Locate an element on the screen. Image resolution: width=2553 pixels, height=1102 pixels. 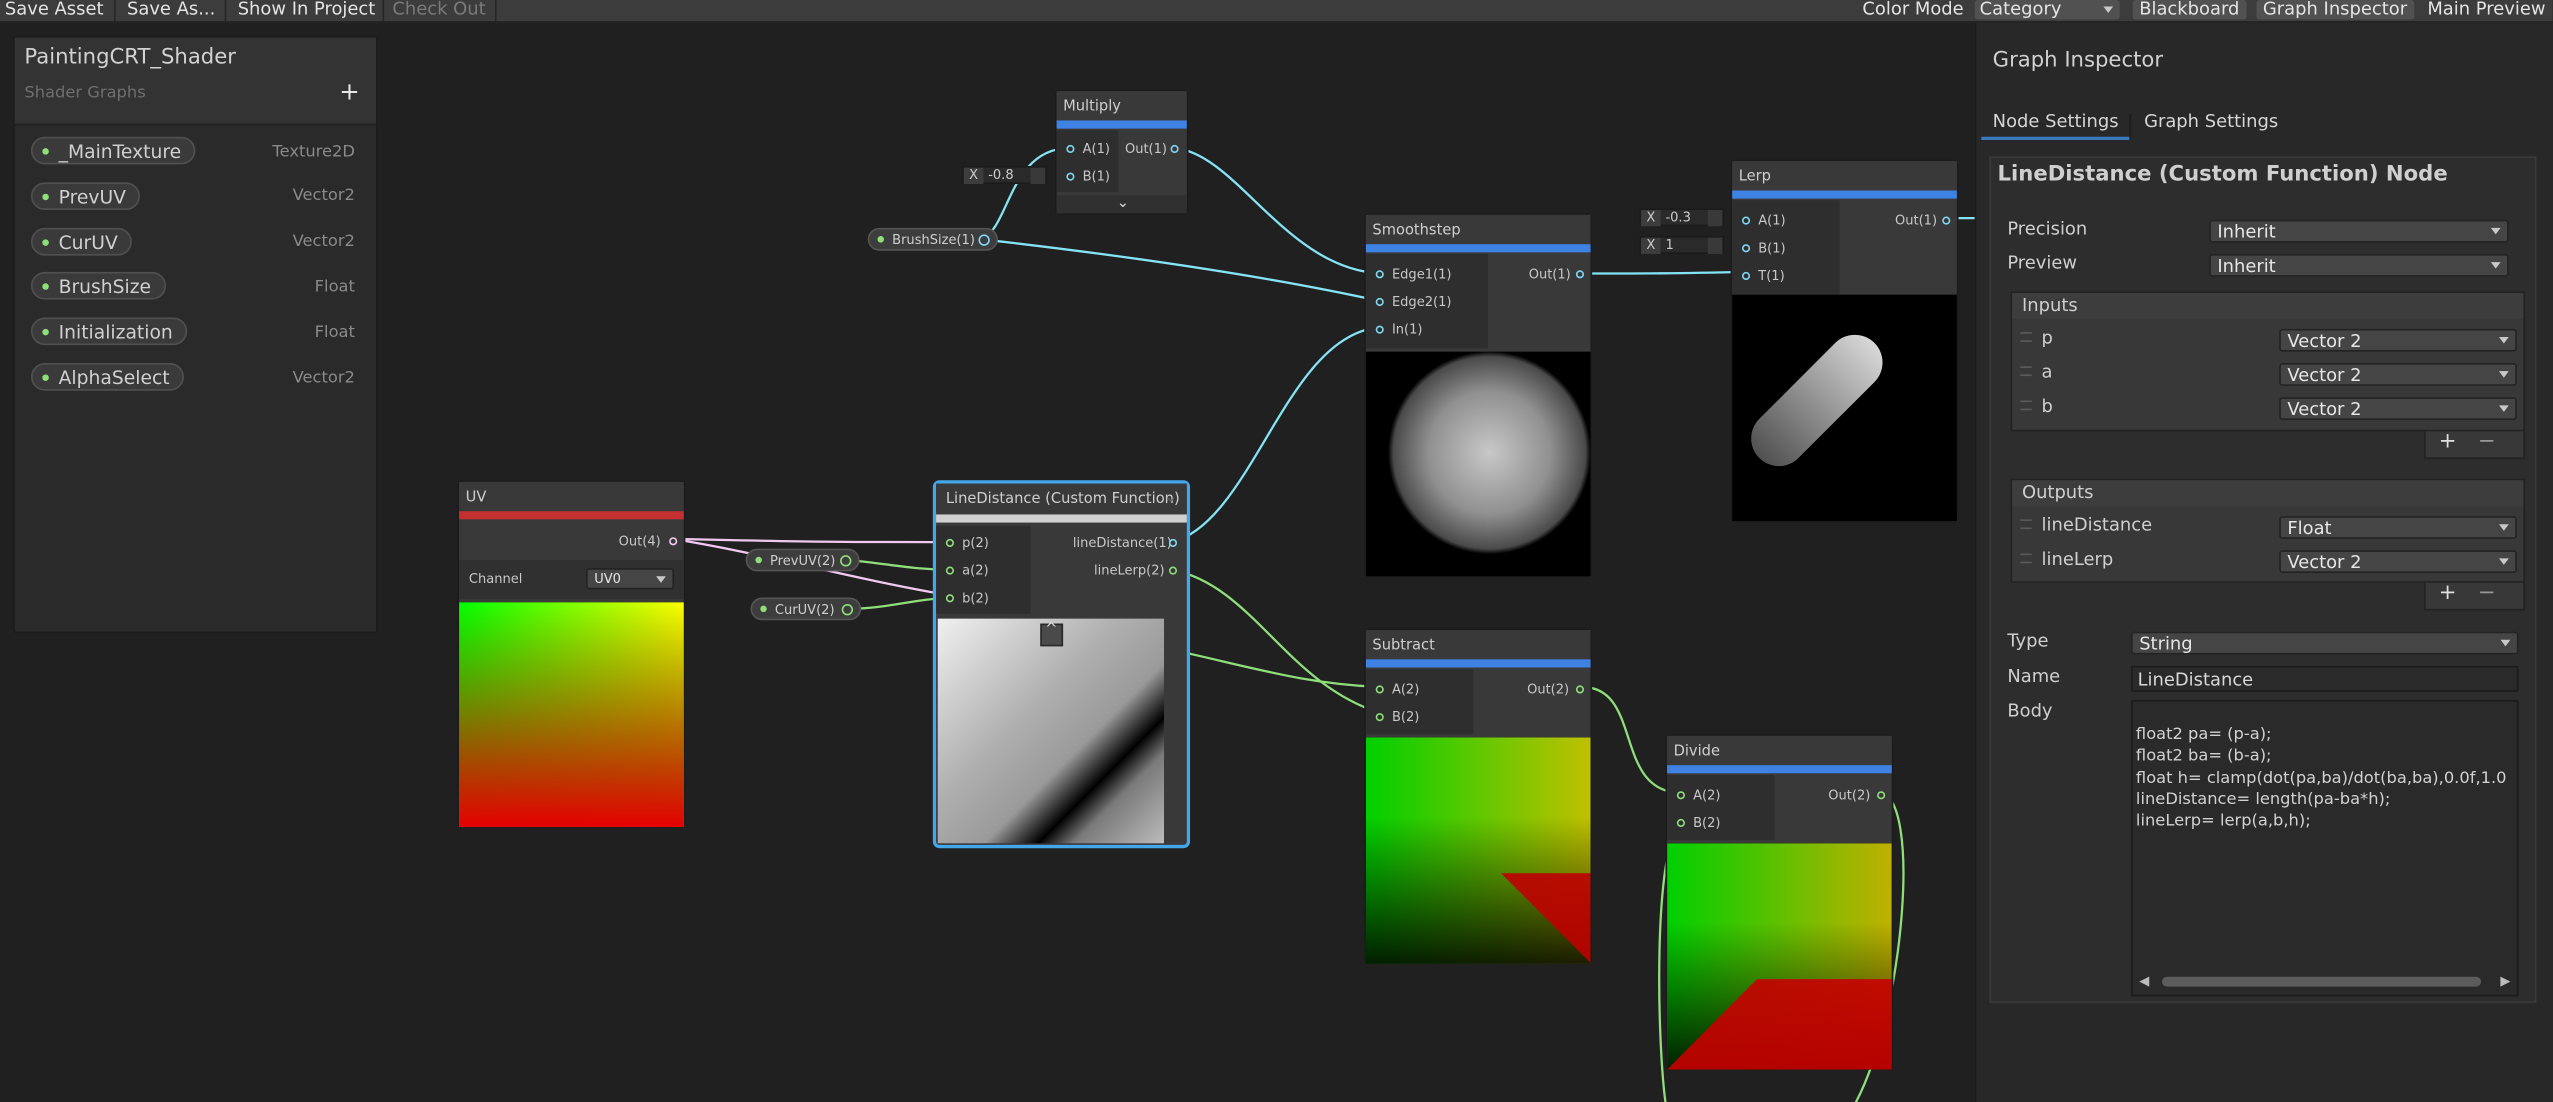
tab-graph-settings: Graph Settings is located at coordinates (2211, 121).